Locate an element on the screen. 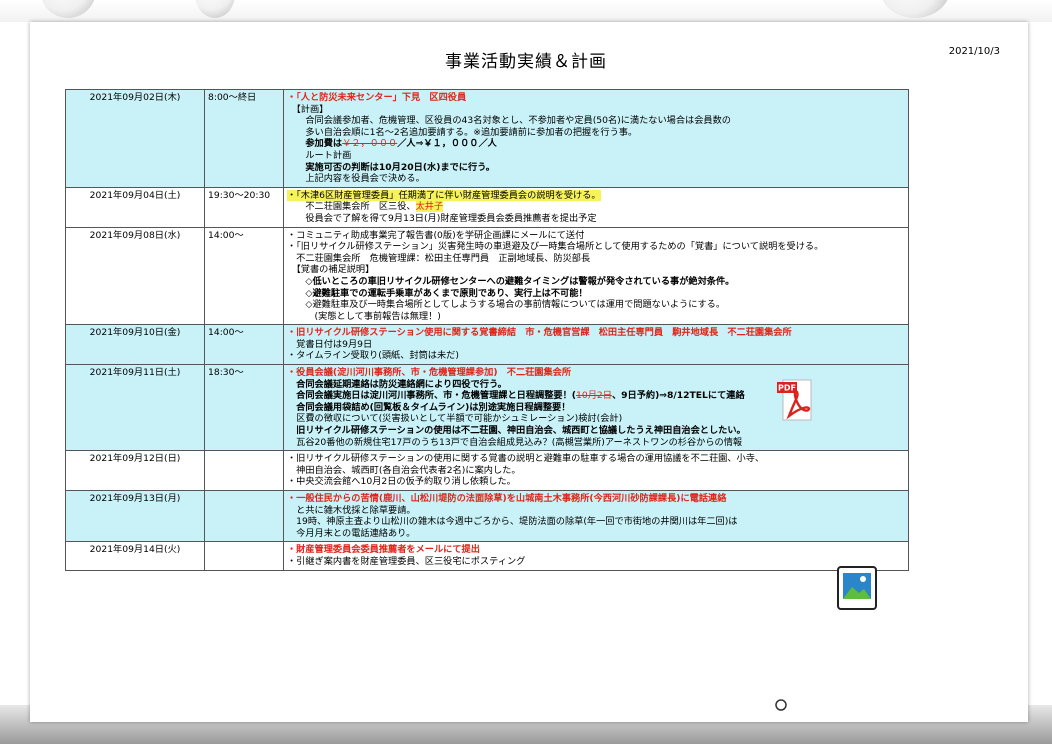  content-line: ・財産管理委員会委員推薦者をメールにて提出 is located at coordinates (596, 550).